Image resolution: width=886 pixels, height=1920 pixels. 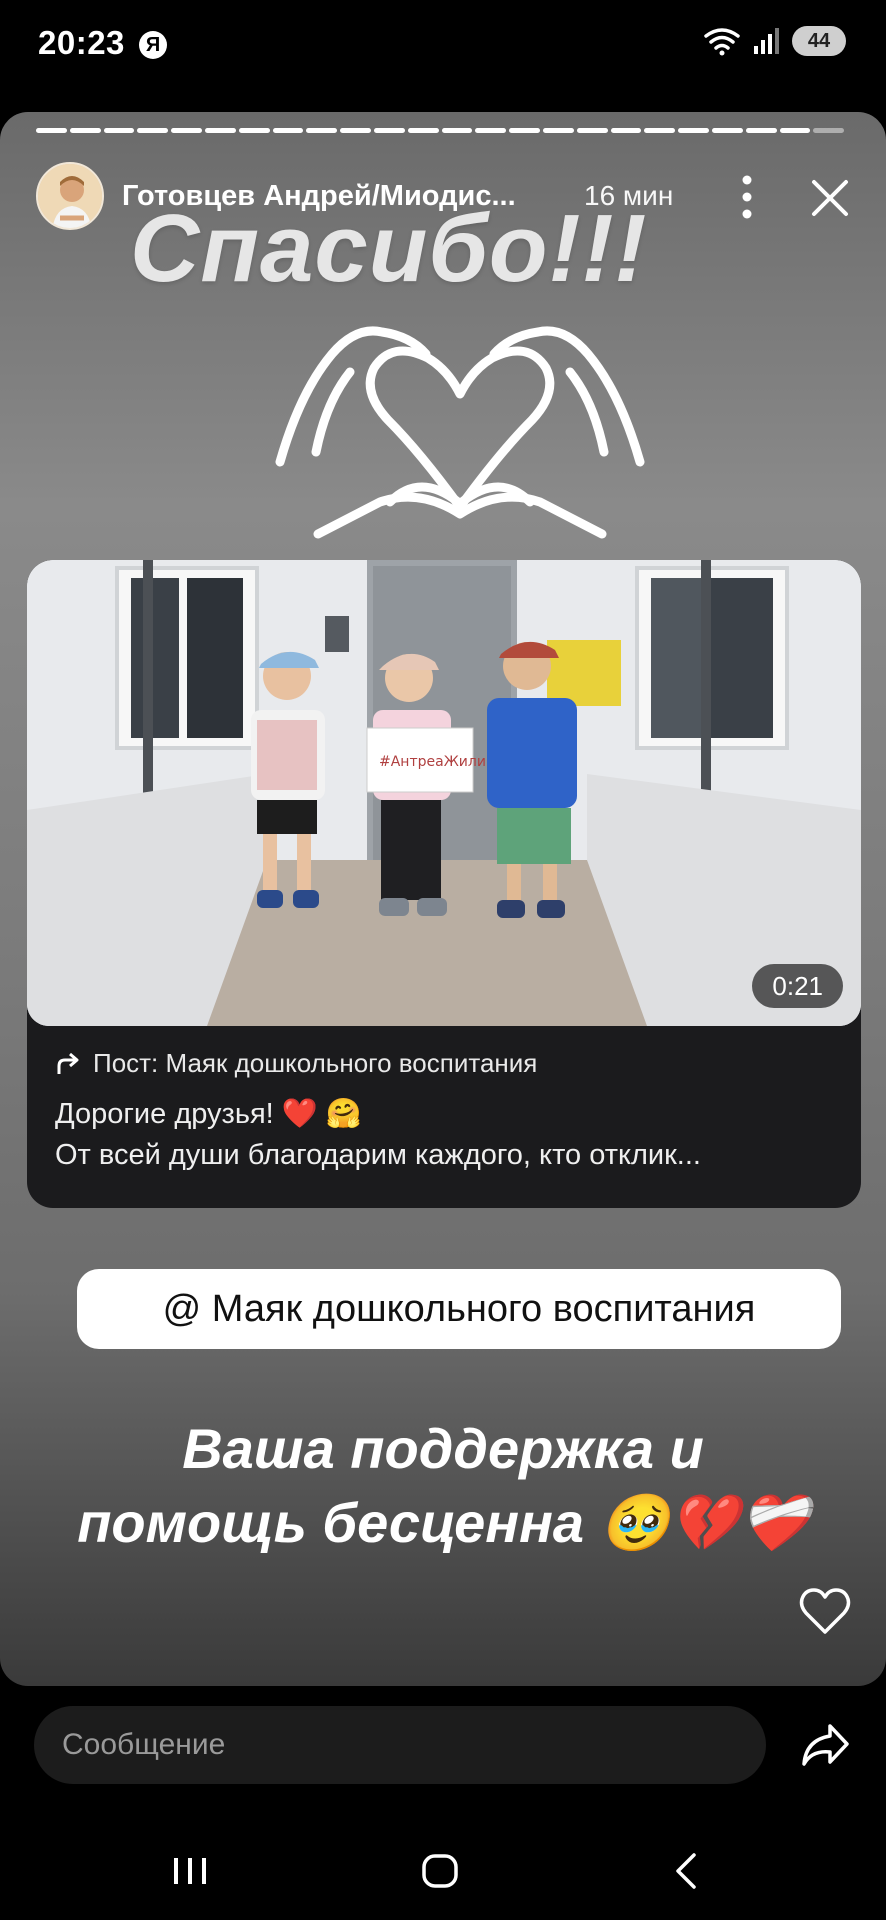 I want to click on post-source-label: Пост: Маяк дошкольного воспитания, so click(x=315, y=1063).